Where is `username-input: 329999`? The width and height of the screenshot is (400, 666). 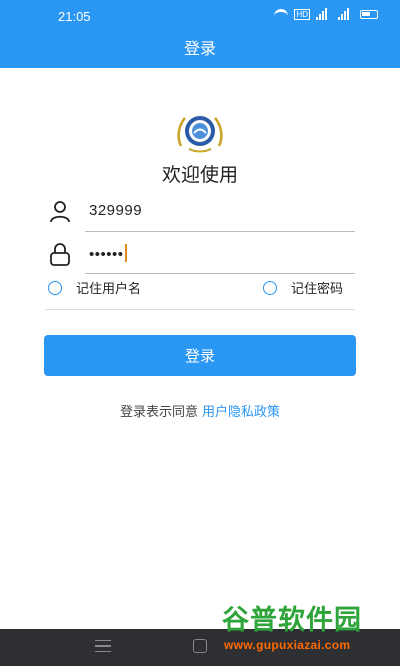 username-input: 329999 is located at coordinates (115, 210).